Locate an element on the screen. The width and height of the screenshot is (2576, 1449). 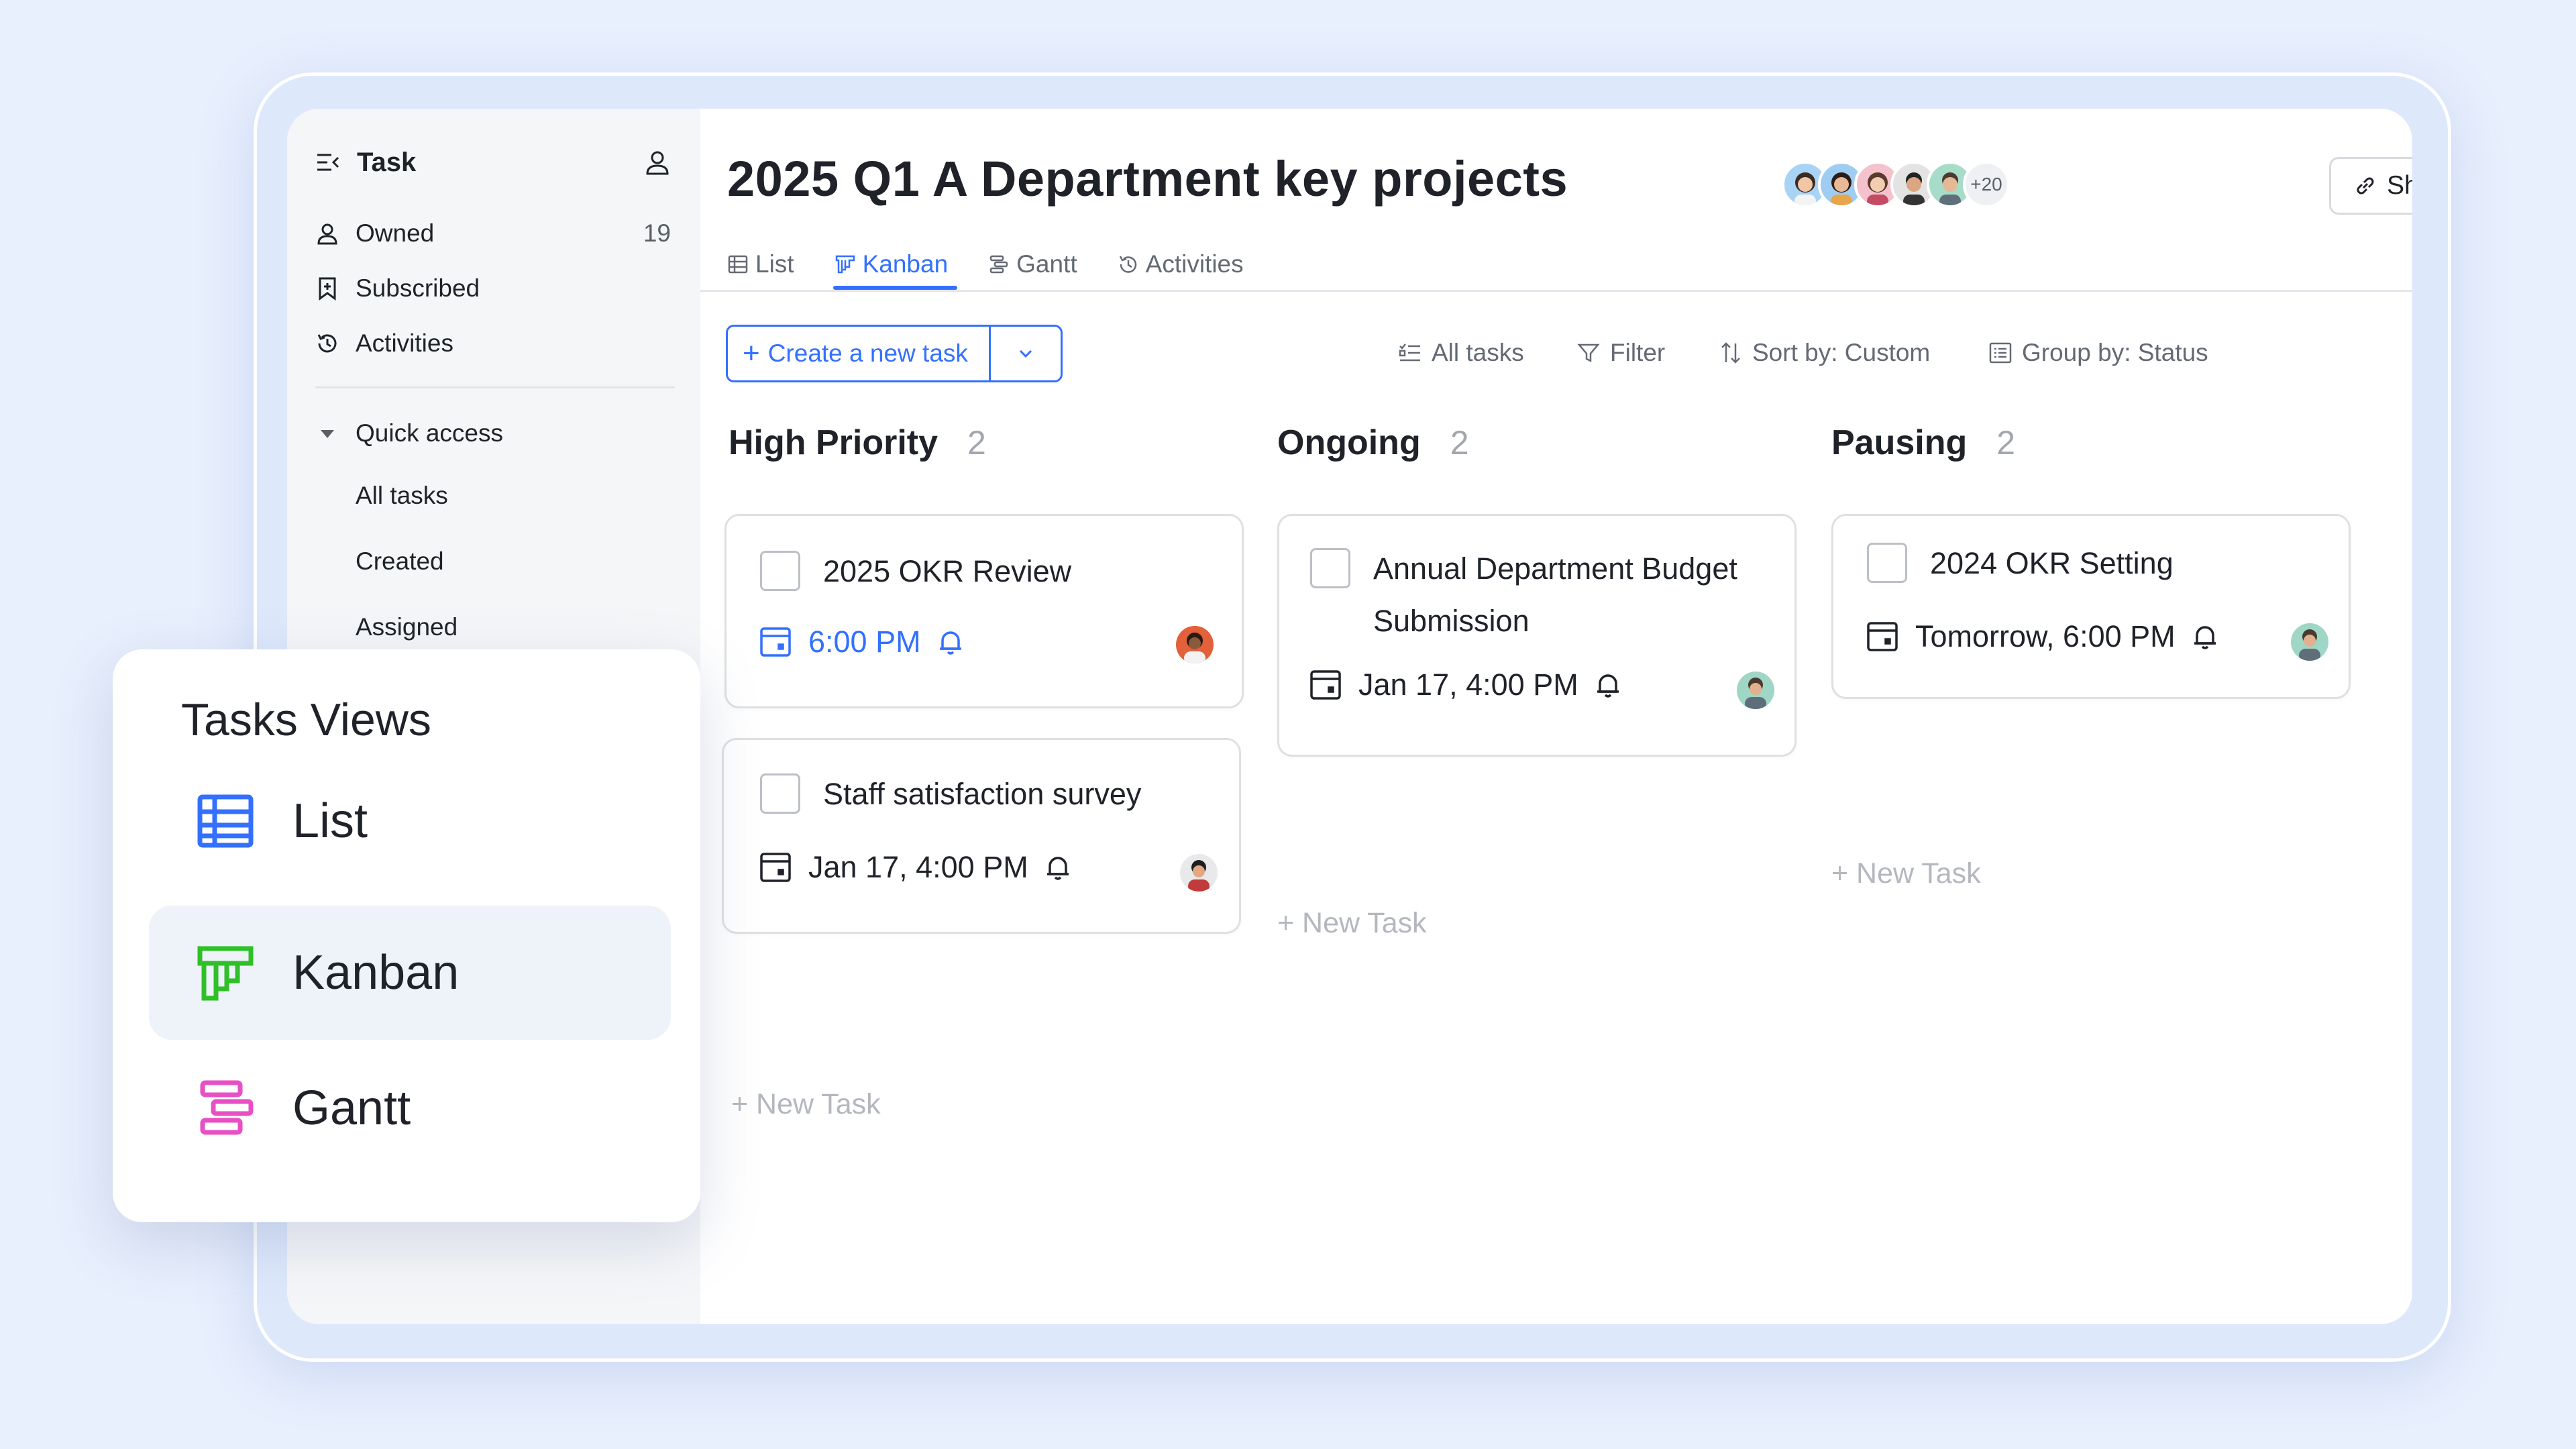
page-title: 2025 Q1 A Department key projects is located at coordinates (1147, 179).